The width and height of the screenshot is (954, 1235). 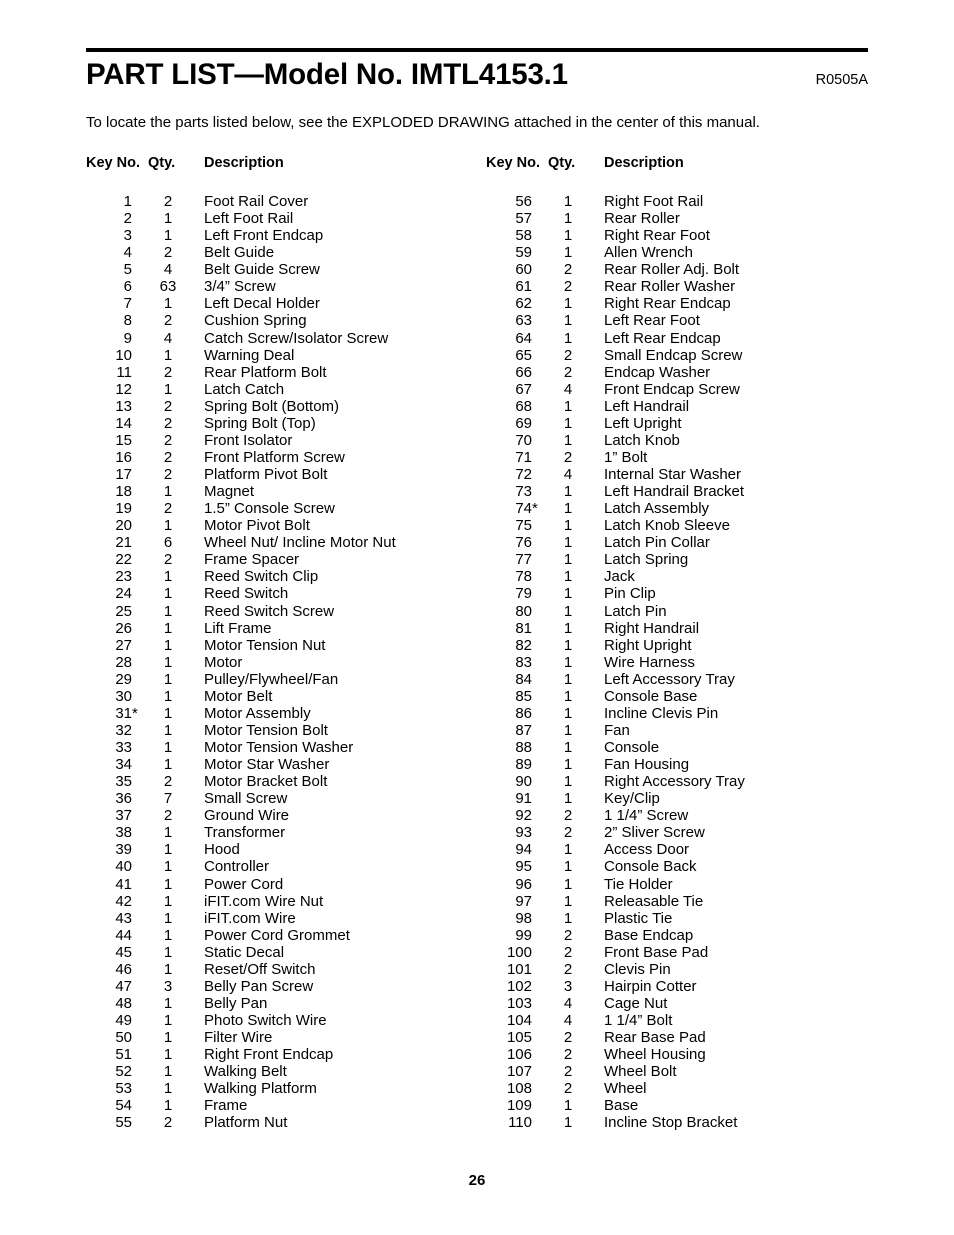 I want to click on header-key-no: Key No., so click(x=513, y=163).